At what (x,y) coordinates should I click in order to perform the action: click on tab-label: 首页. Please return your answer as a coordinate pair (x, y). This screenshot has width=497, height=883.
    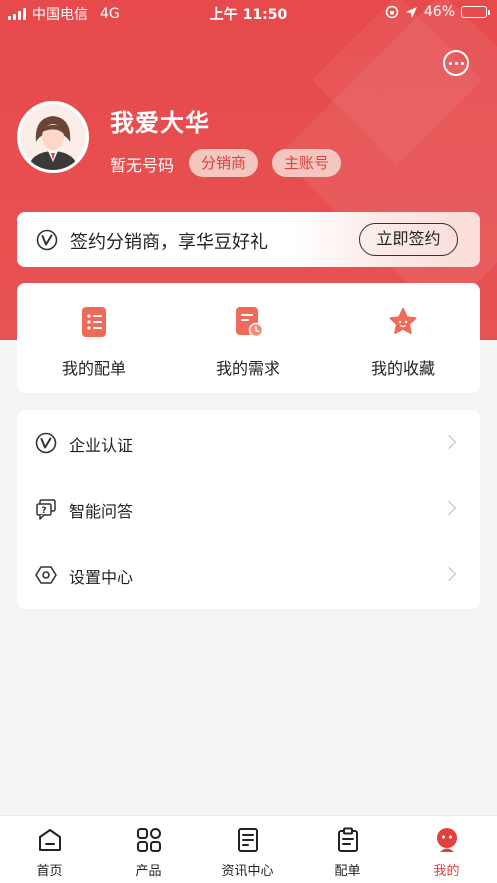
    Looking at the image, I should click on (49, 871).